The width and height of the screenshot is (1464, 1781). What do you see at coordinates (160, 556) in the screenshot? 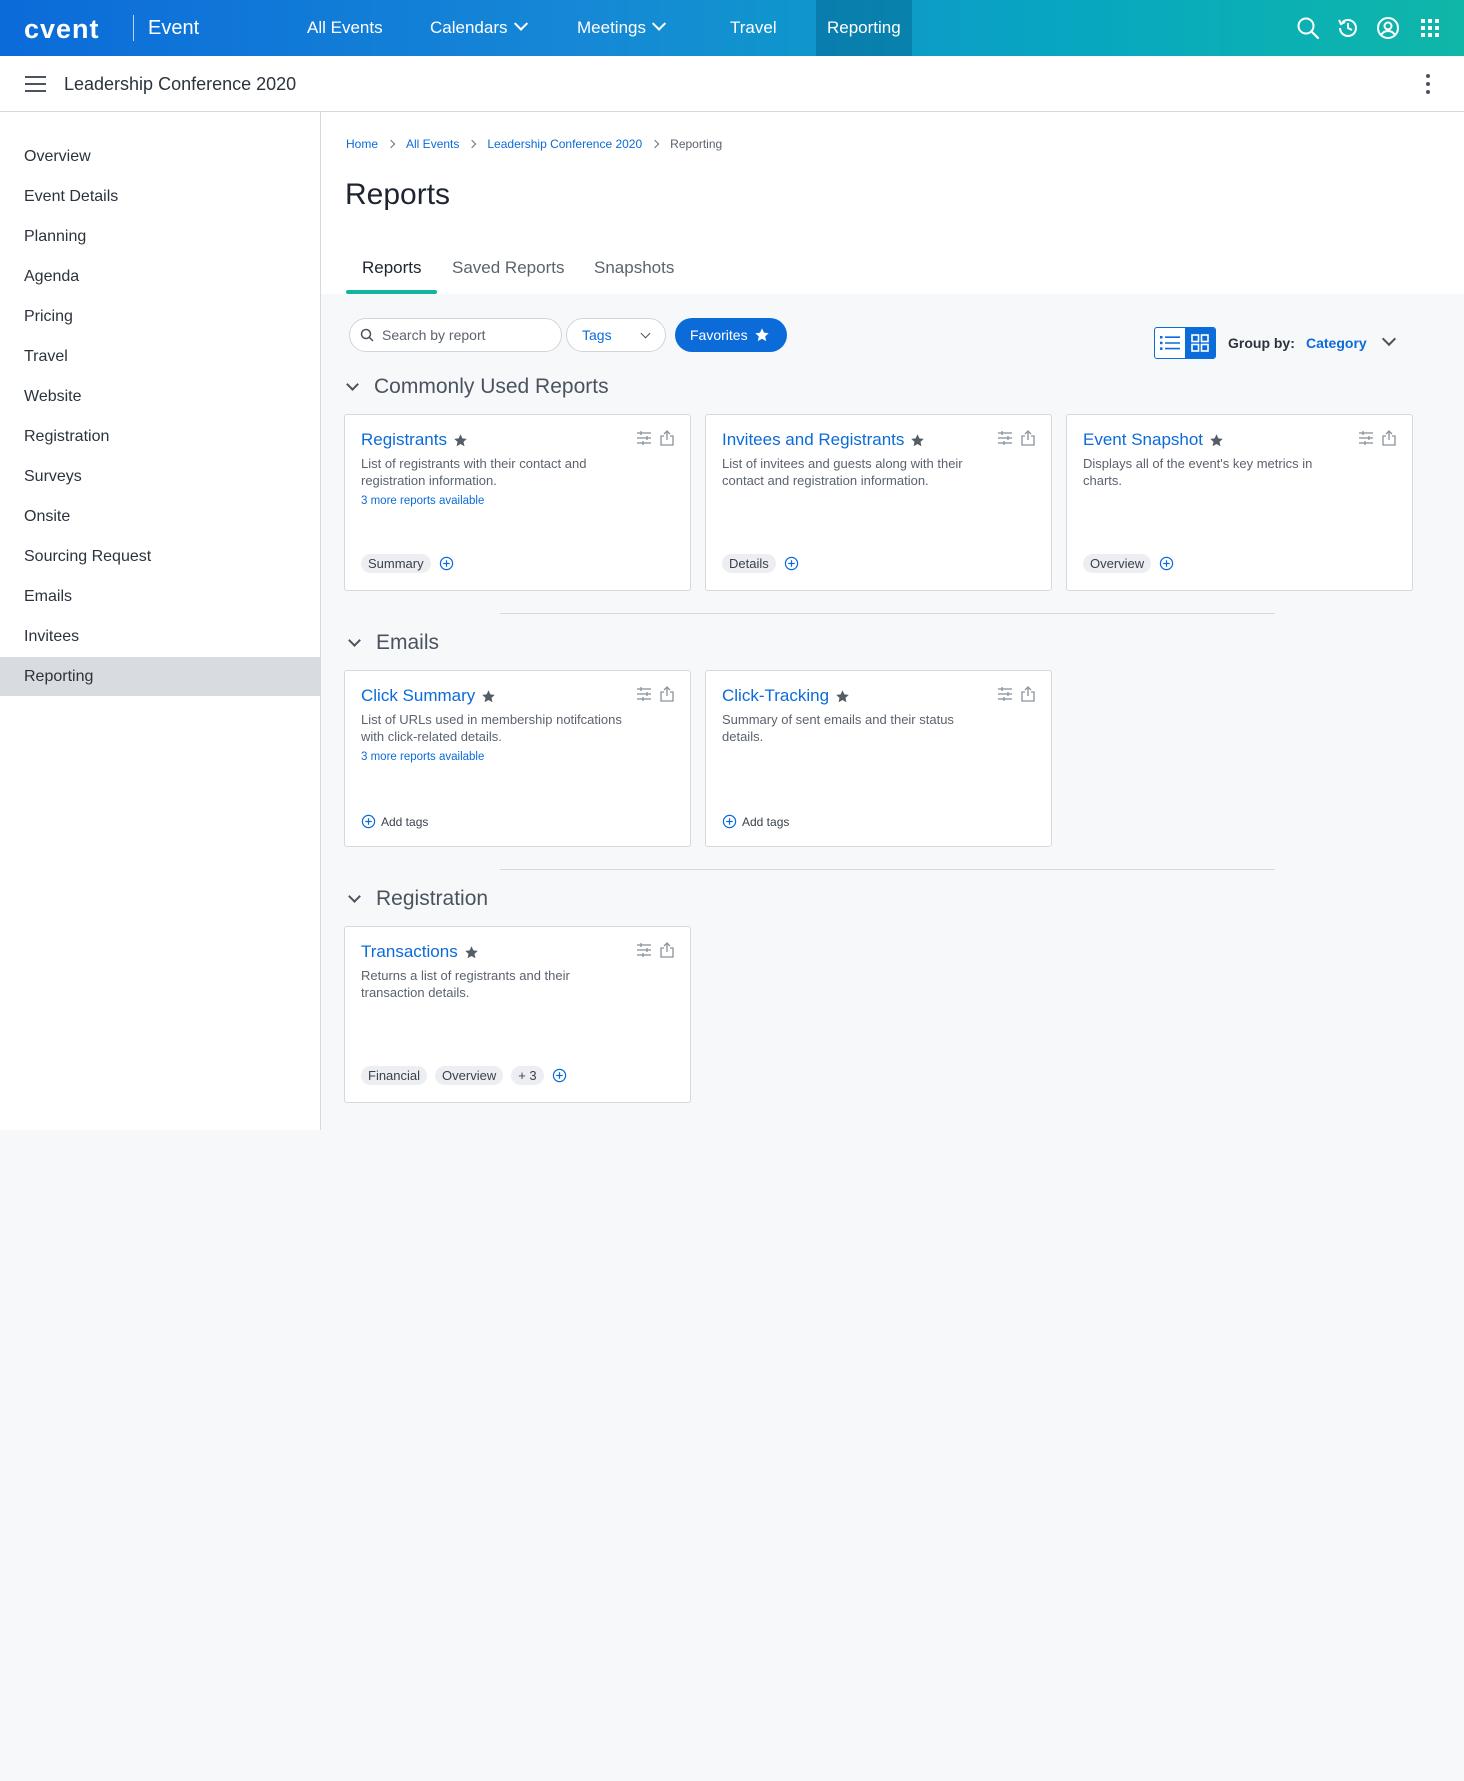
I see `sidebar-item-sourcing-request: Sourcing Request` at bounding box center [160, 556].